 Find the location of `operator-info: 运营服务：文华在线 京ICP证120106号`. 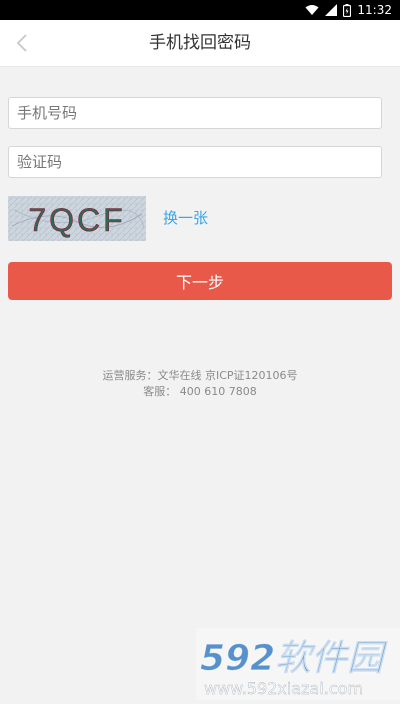

operator-info: 运营服务：文华在线 京ICP证120106号 is located at coordinates (200, 375).